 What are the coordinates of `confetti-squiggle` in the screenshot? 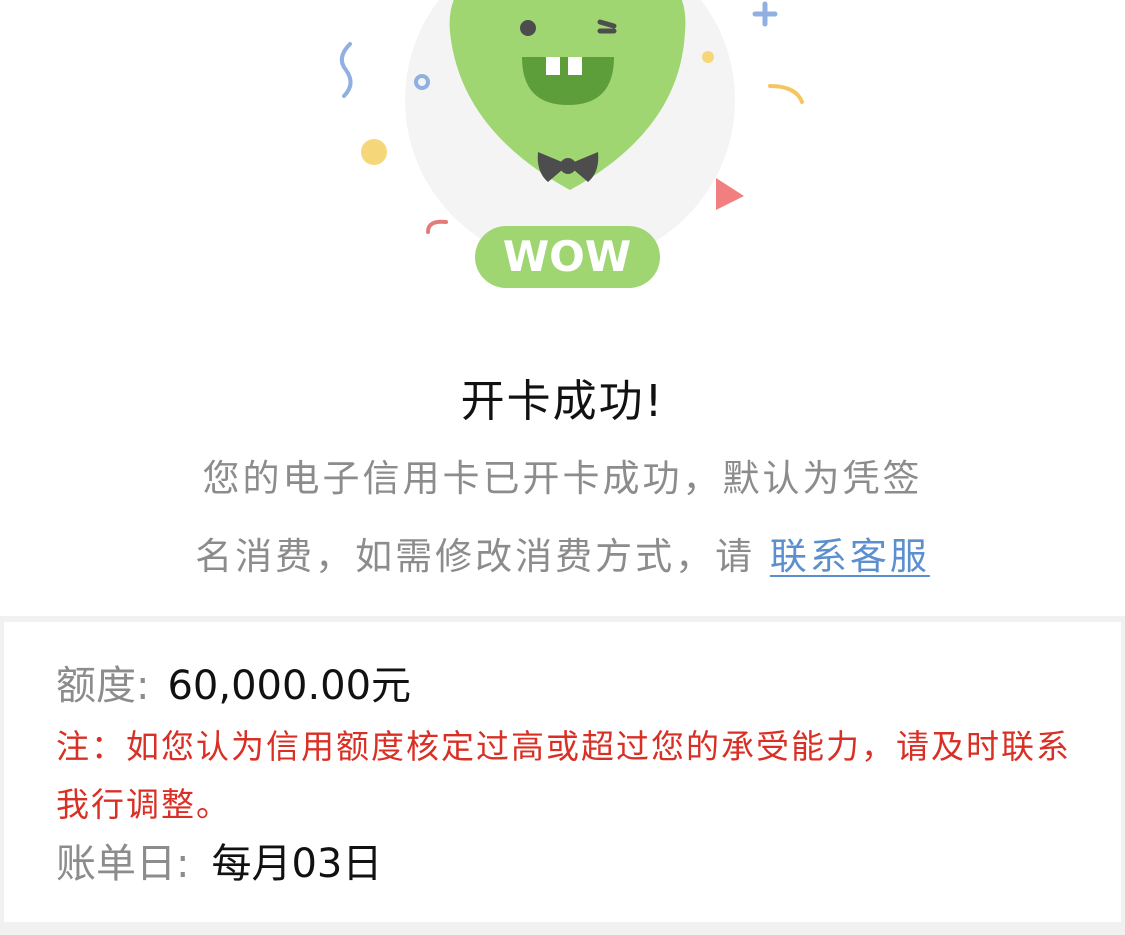 It's located at (346, 70).